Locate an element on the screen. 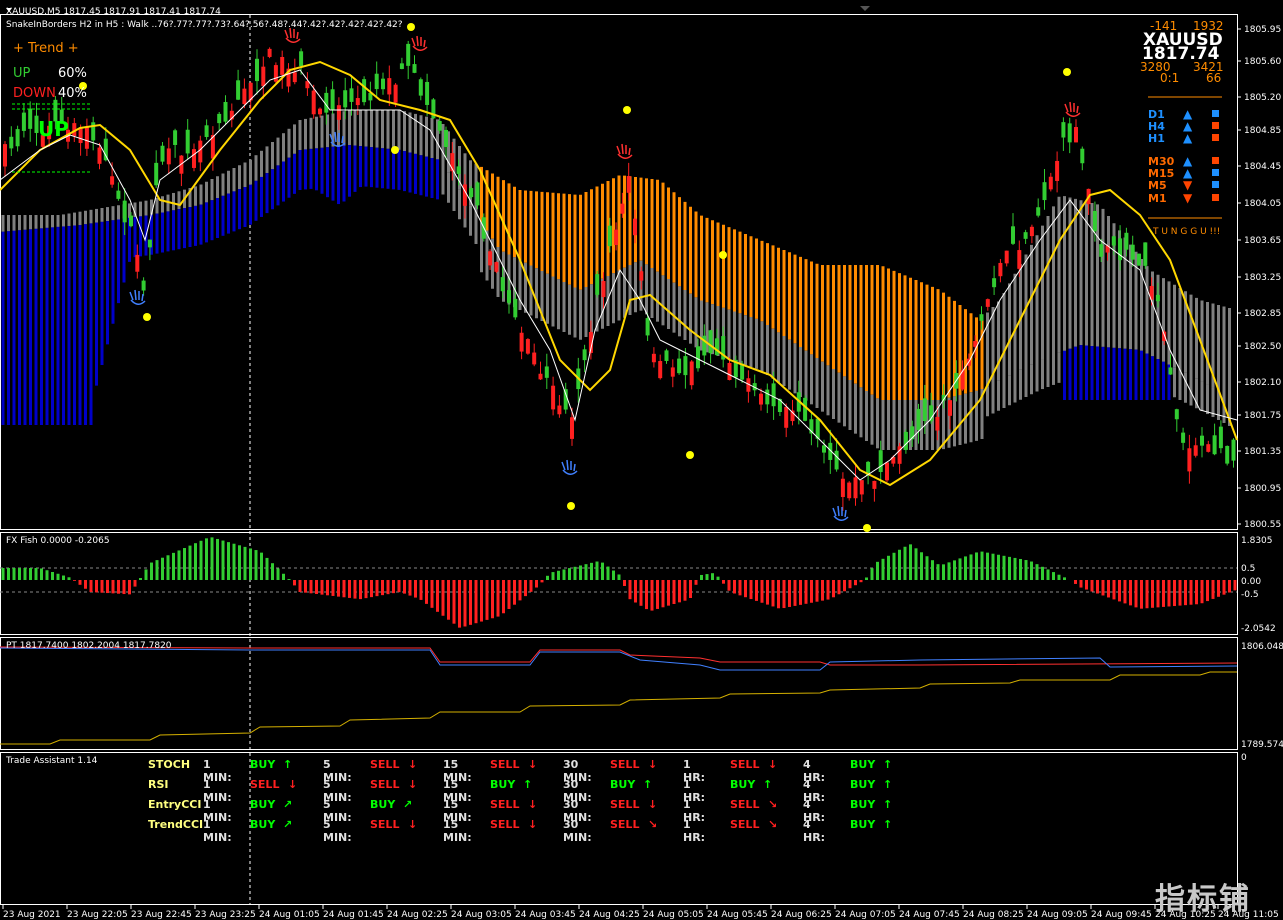 The width and height of the screenshot is (1283, 920). price-axis-label: 1803.65 is located at coordinates (1262, 241).